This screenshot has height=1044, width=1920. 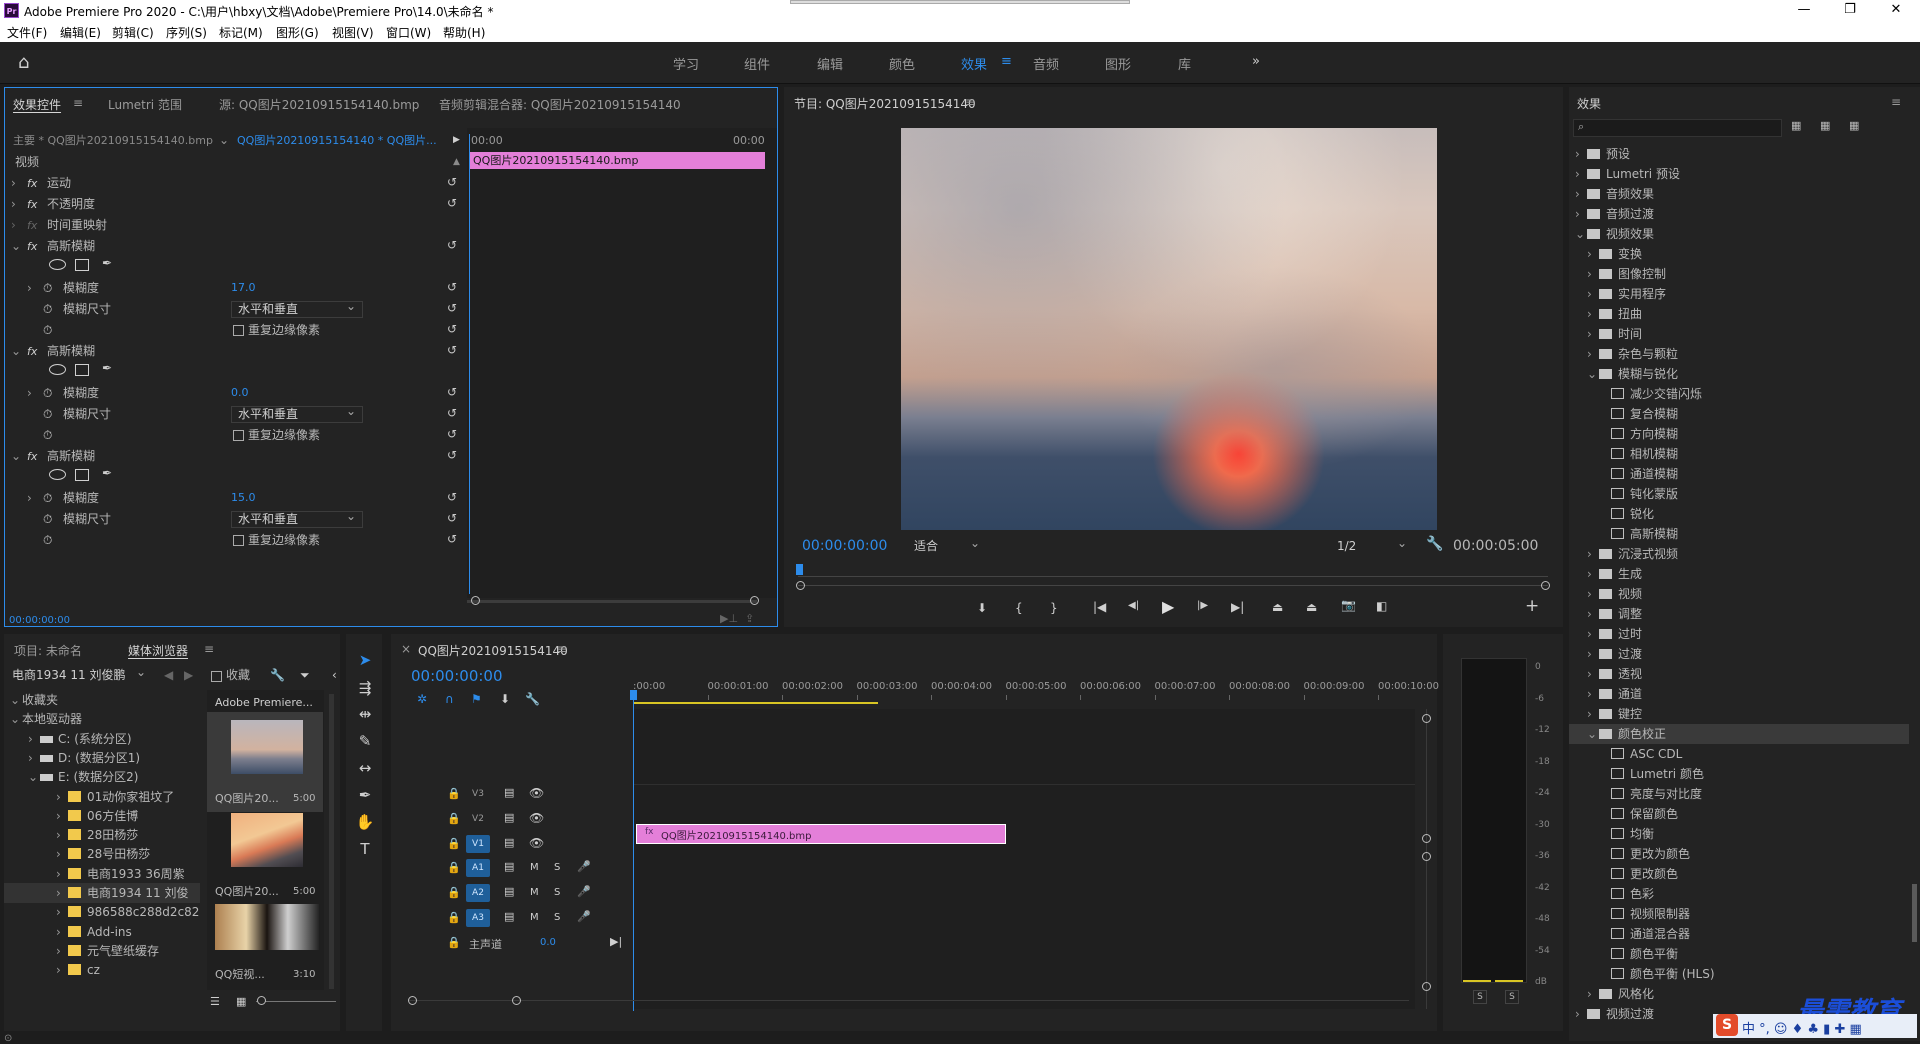 What do you see at coordinates (1426, 718) in the screenshot?
I see `v-scroll-handle-top` at bounding box center [1426, 718].